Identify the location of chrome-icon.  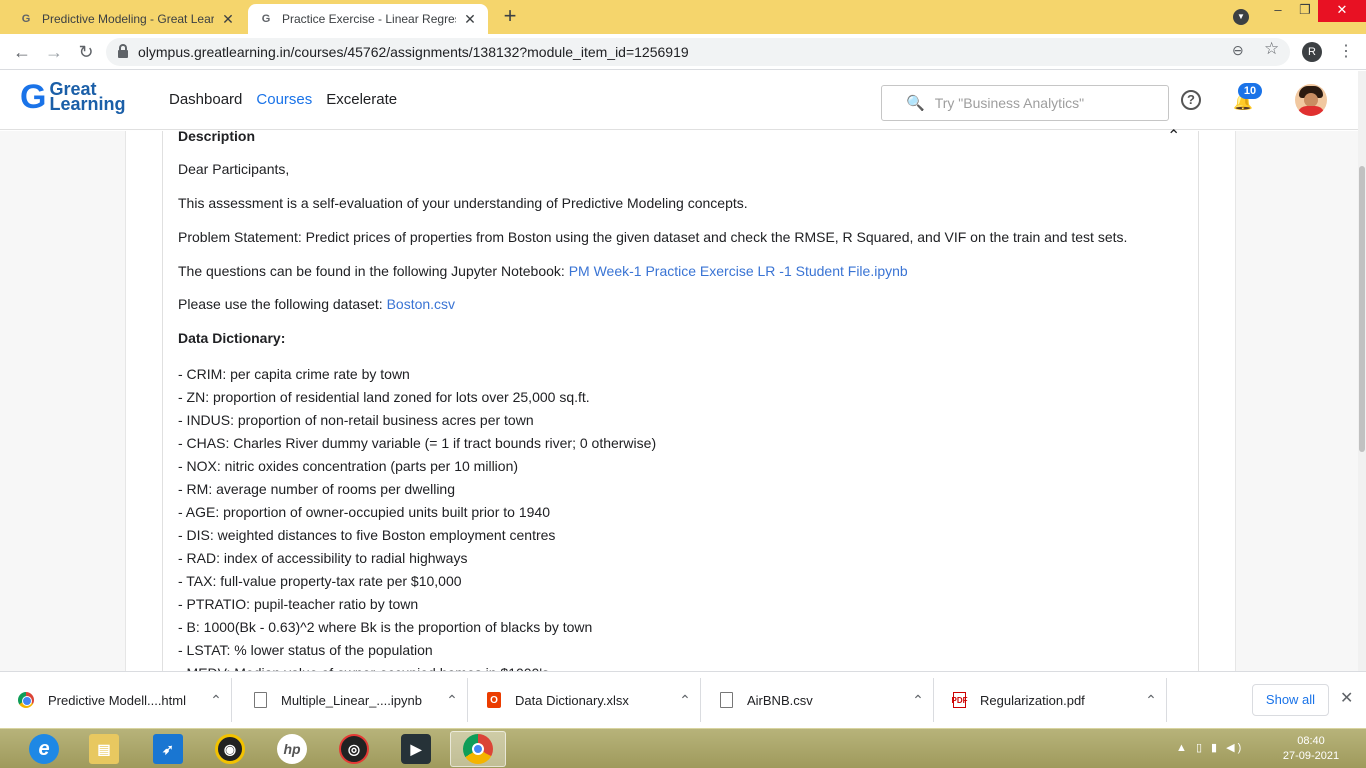
(478, 749).